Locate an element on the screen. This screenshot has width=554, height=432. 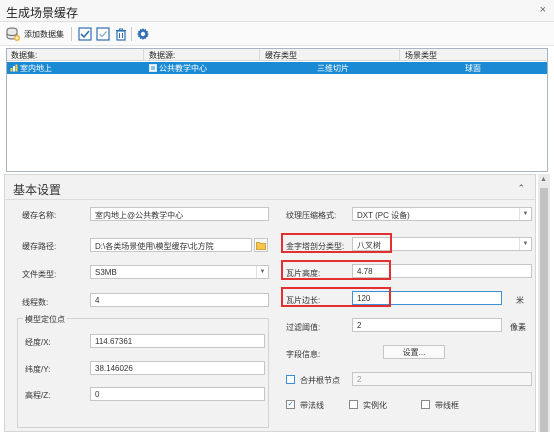
instancing-checkbox is located at coordinates (353, 404).